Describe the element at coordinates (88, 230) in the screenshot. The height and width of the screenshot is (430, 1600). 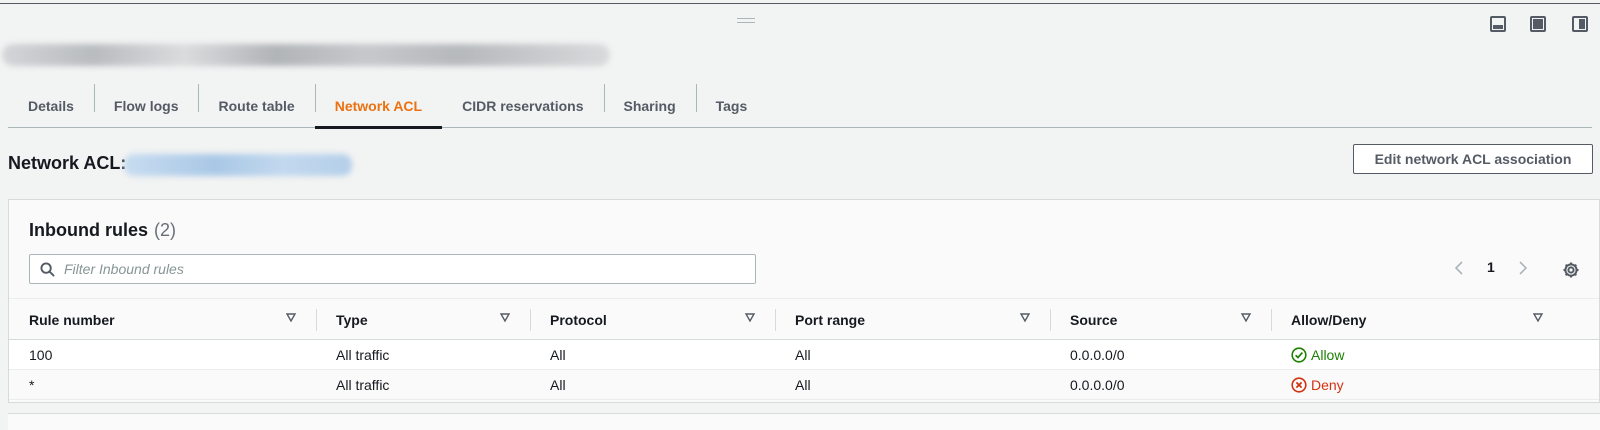
I see `inbound-rules-title-text: Inbound rules` at that location.